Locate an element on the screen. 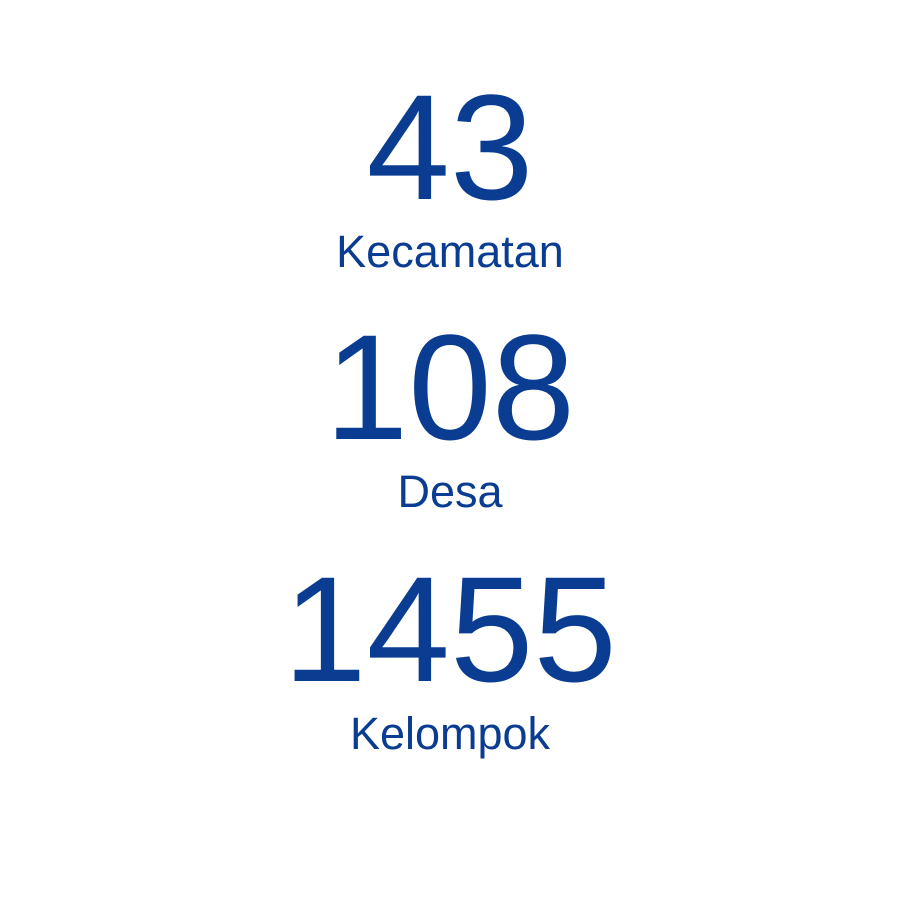 This screenshot has width=900, height=900. stat-label: Kelompok is located at coordinates (450, 733).